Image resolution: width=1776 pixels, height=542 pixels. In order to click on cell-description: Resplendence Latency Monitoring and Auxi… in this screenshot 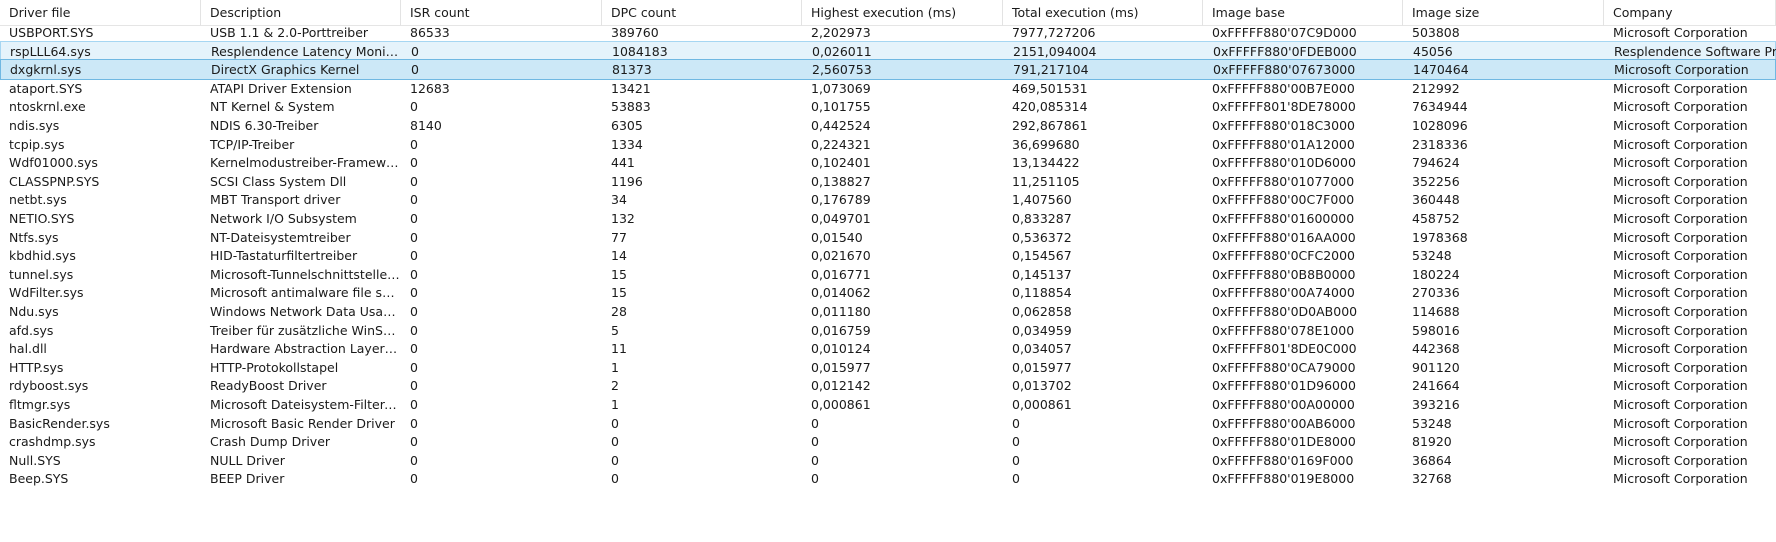, I will do `click(306, 51)`.